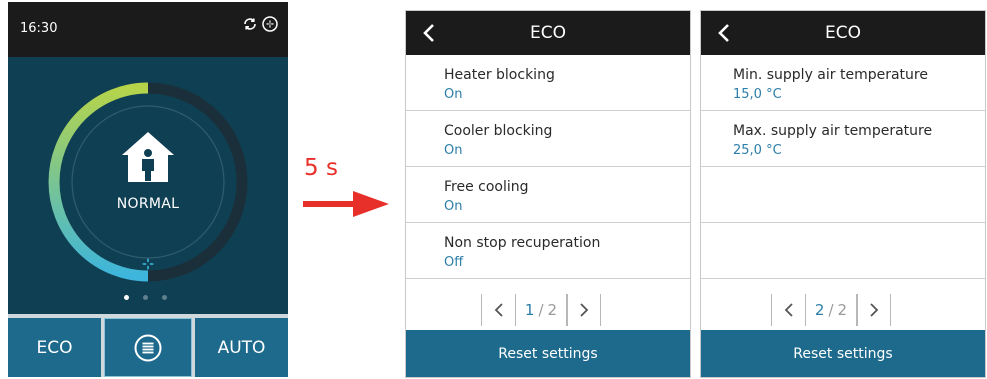 Image resolution: width=987 pixels, height=379 pixels. I want to click on list-item-cooler-blocking: Cooler blocking On, so click(548, 139).